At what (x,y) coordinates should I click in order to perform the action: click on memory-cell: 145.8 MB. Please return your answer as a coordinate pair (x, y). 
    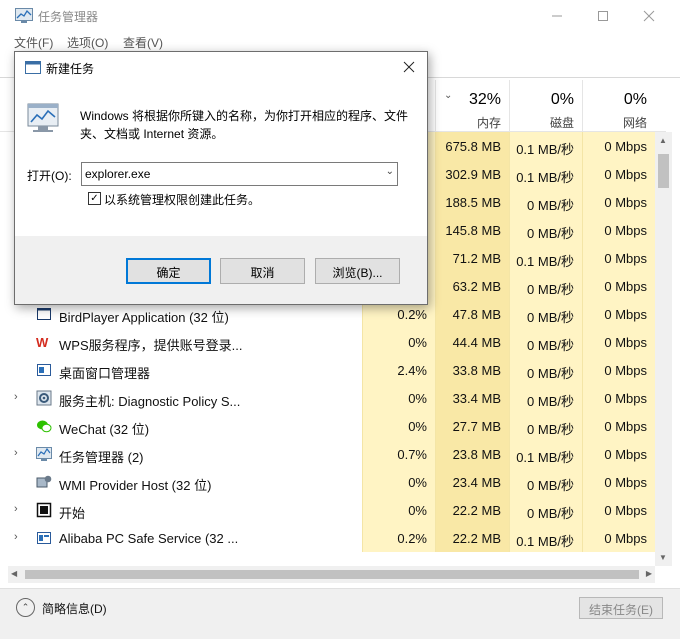
    Looking at the image, I should click on (472, 230).